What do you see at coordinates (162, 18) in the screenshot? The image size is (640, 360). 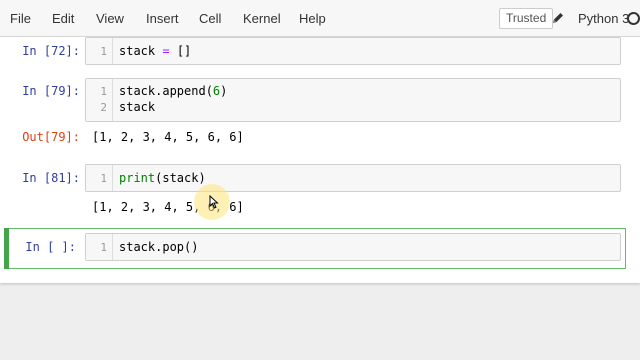 I see `menu-insert: Insert` at bounding box center [162, 18].